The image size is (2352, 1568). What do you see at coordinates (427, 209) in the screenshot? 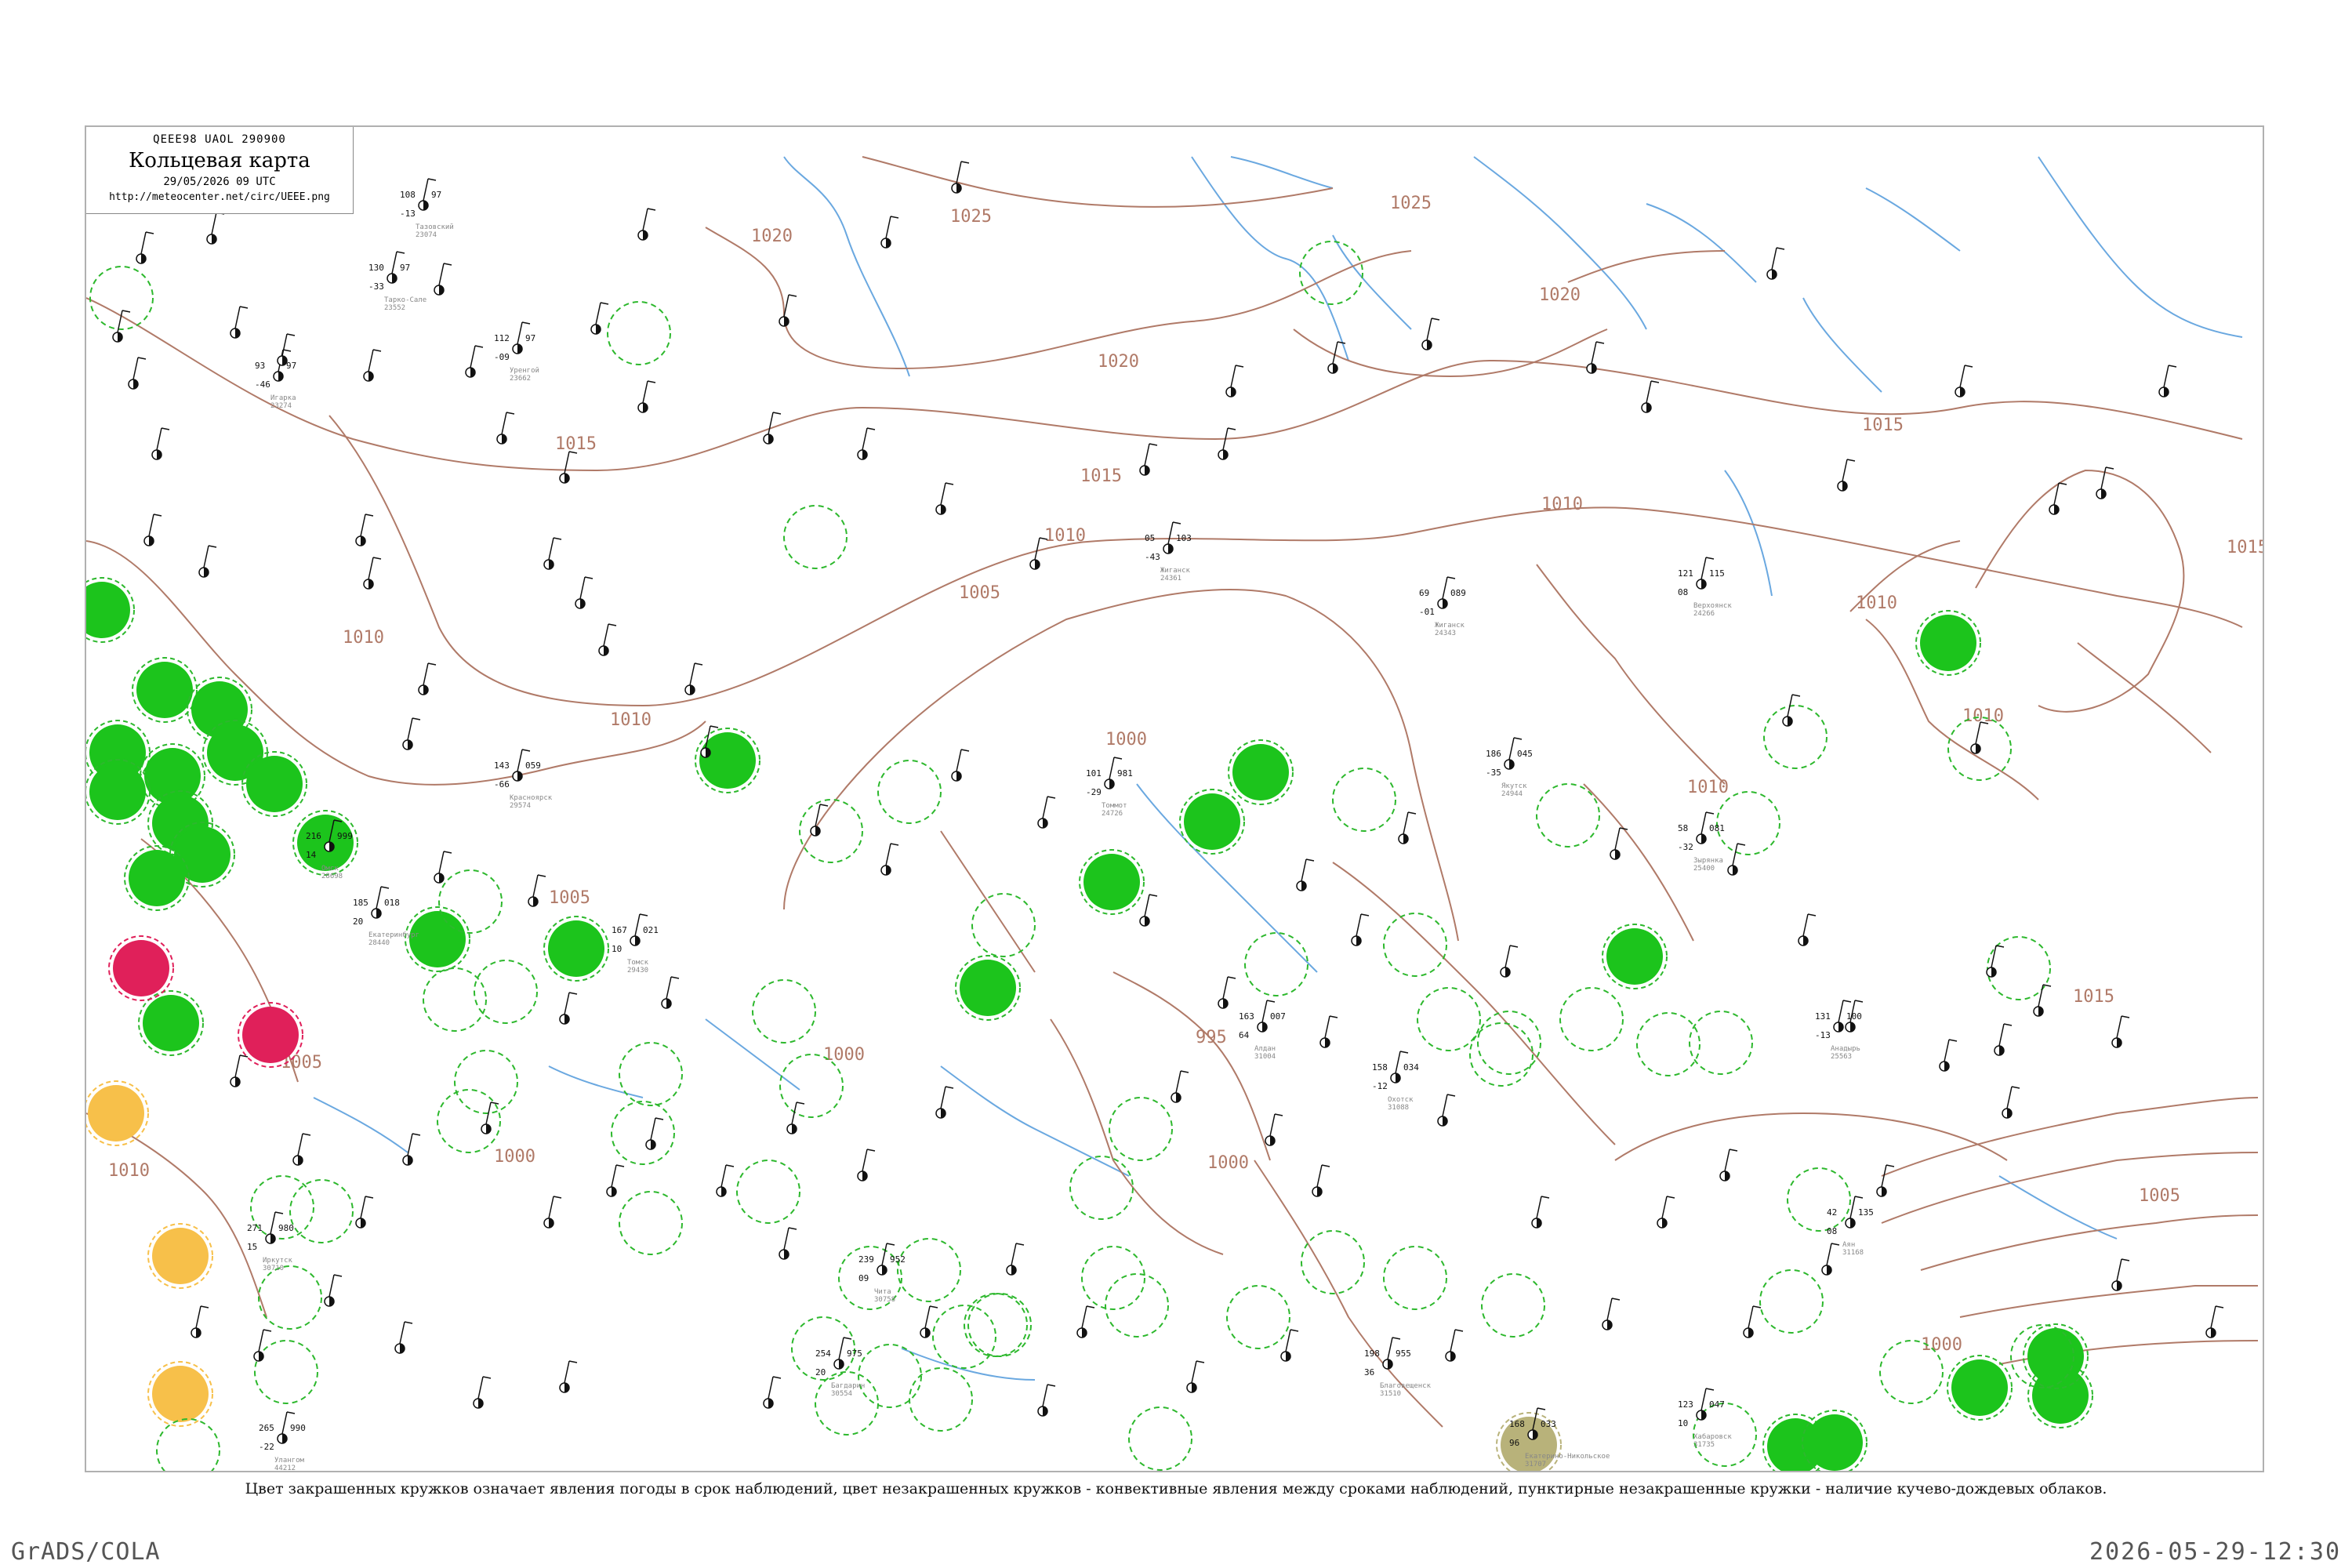
I see `station-plot: 108 97 -13Тазовский23074` at bounding box center [427, 209].